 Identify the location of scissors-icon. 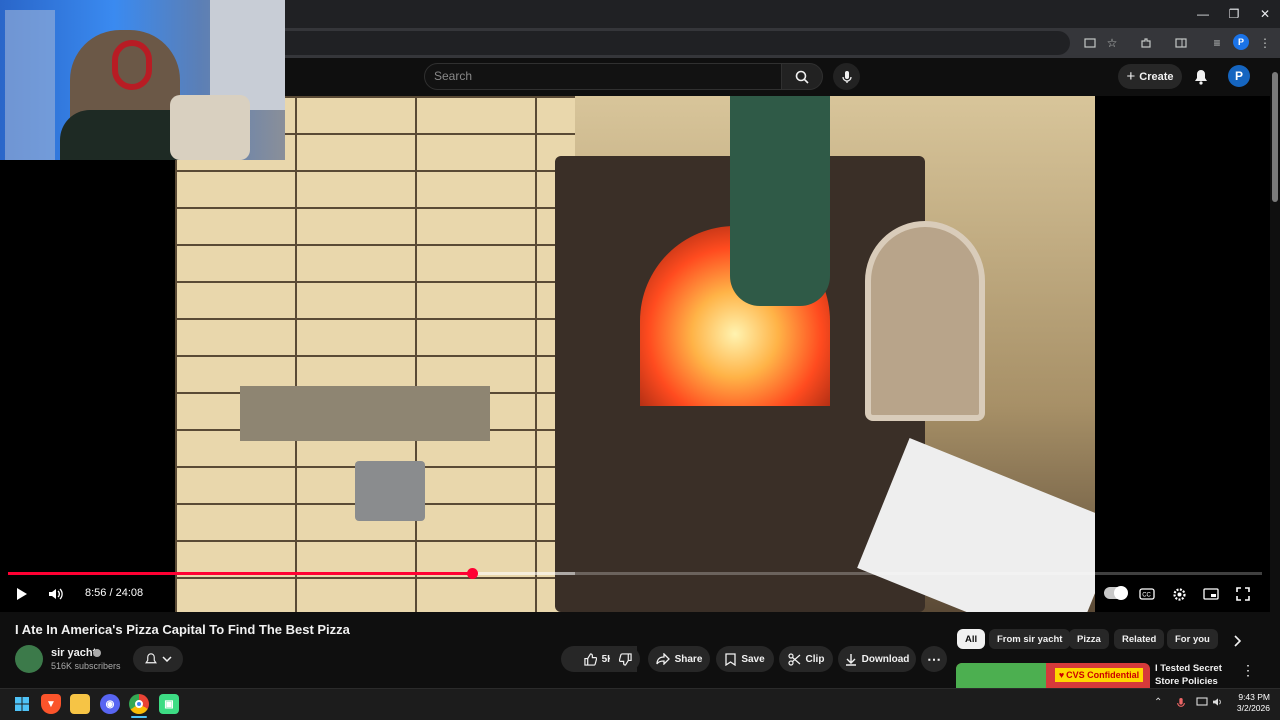
(793, 659).